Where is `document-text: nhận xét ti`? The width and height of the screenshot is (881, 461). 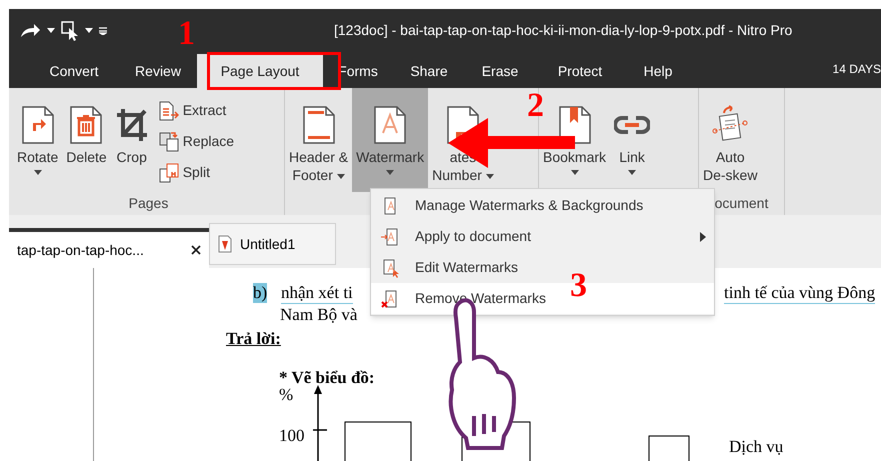 document-text: nhận xét ti is located at coordinates (317, 293).